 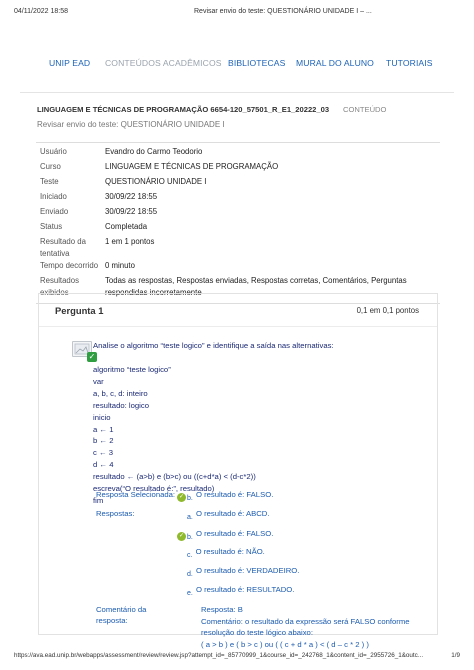 I want to click on option-a: a. O resultado é: ABCD., so click(x=228, y=515).